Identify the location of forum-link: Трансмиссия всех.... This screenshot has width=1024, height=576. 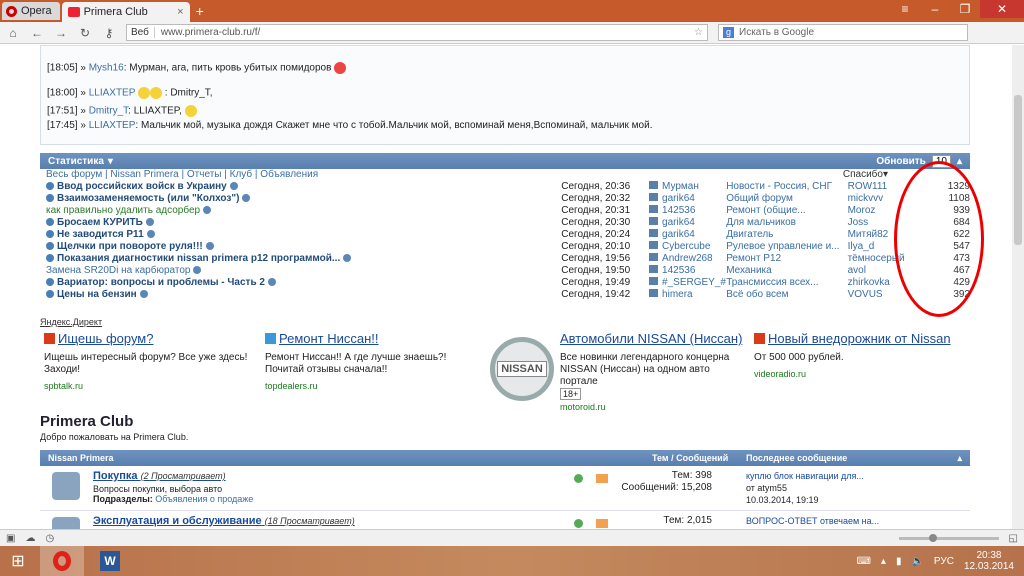
(786, 283).